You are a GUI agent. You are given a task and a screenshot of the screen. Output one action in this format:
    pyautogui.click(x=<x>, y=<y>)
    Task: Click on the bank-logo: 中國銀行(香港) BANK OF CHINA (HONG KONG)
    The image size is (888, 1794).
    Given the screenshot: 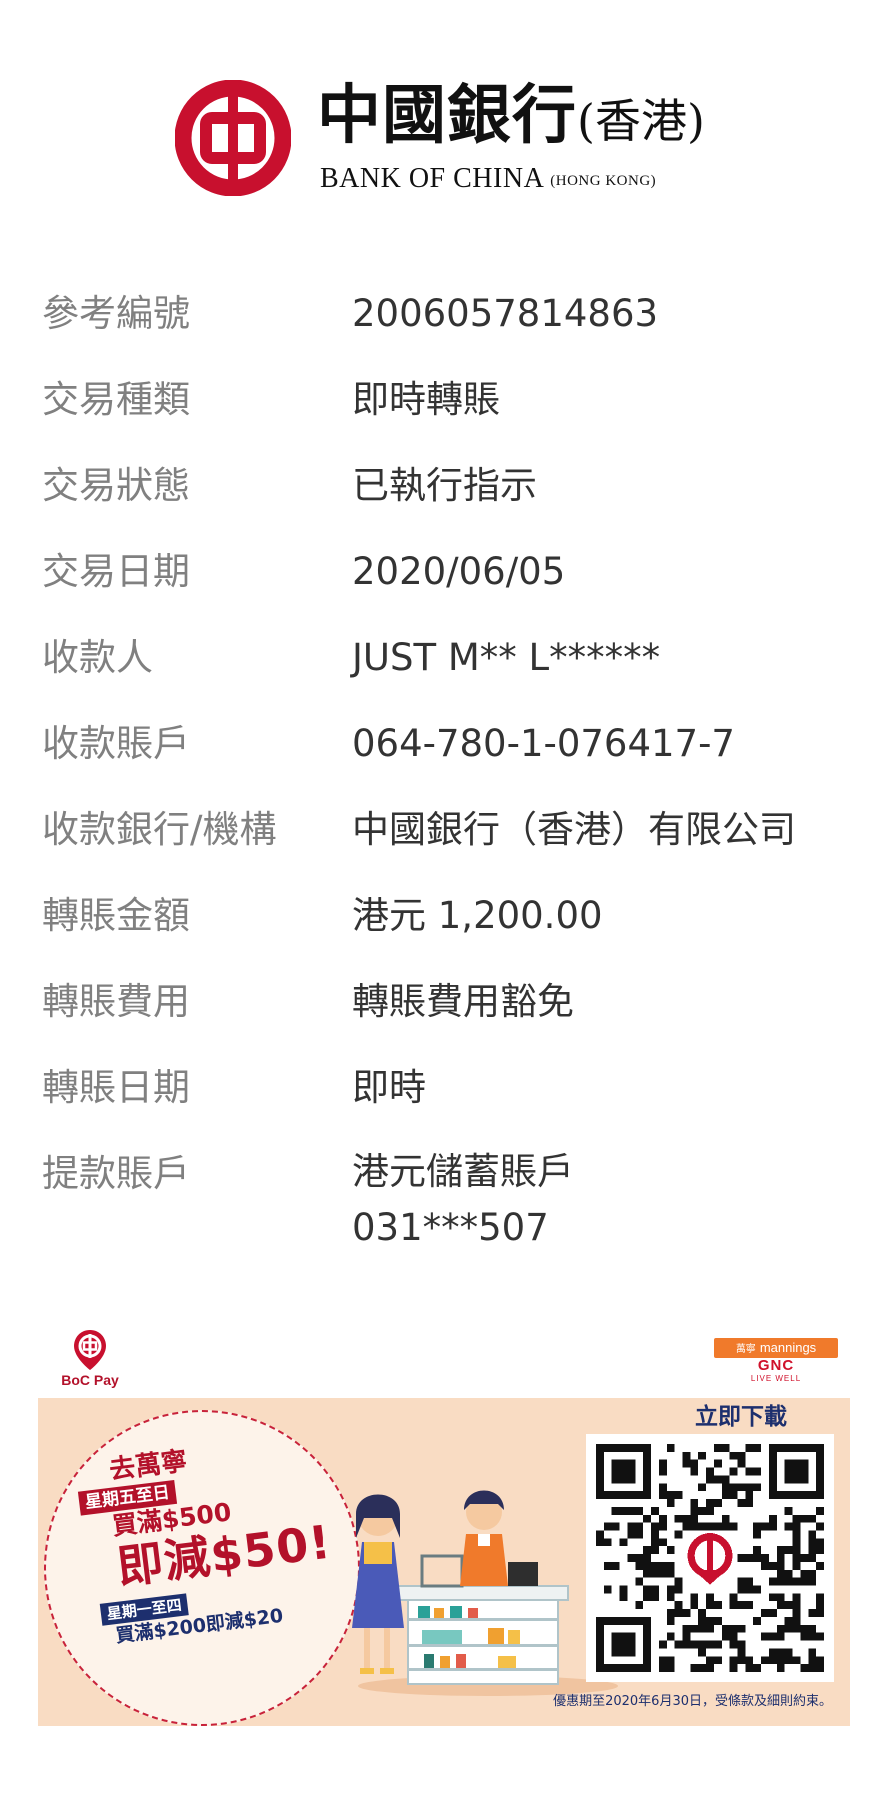 What is the action you would take?
    pyautogui.click(x=455, y=138)
    